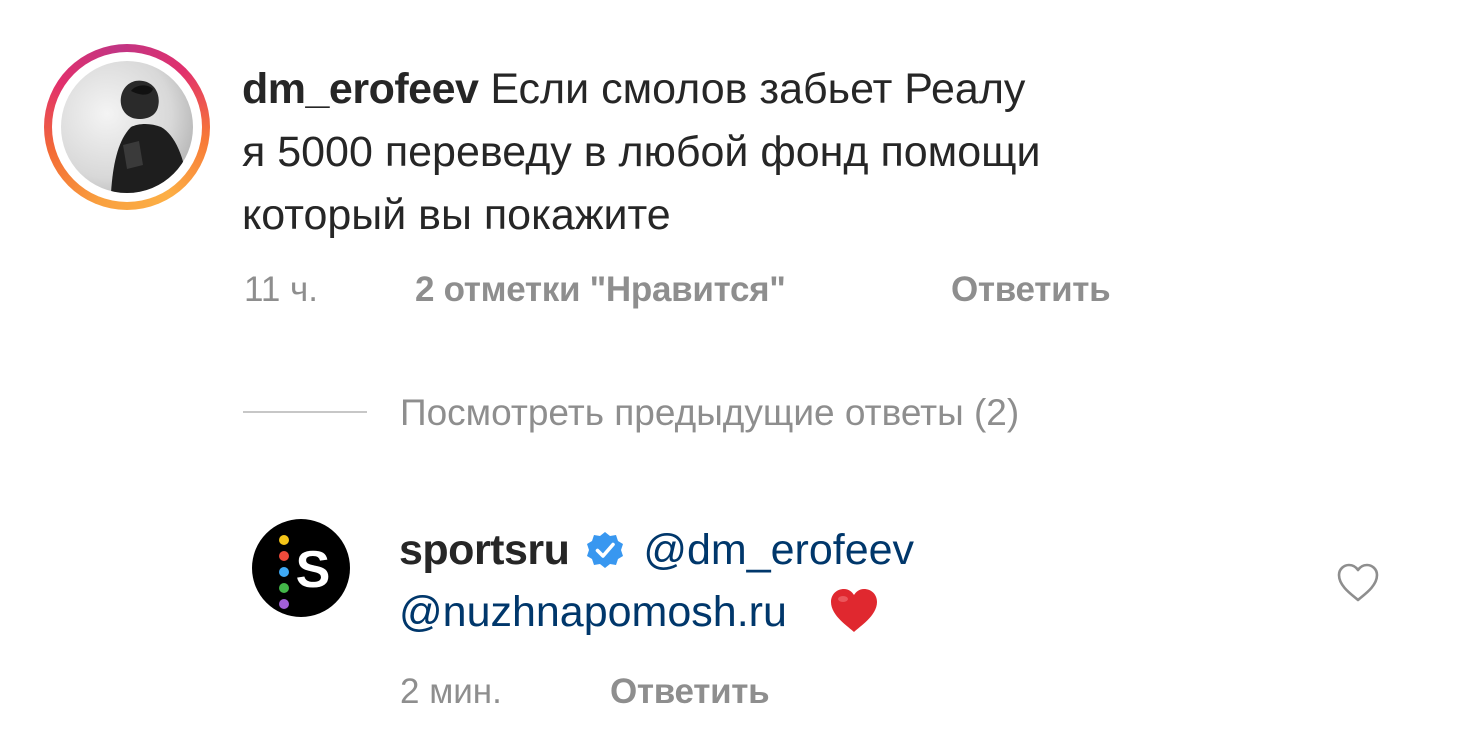 The height and width of the screenshot is (746, 1460). Describe the element at coordinates (709, 413) in the screenshot. I see `view-previous-replies-button: Посмотреть предыдущие ответы (2)` at that location.